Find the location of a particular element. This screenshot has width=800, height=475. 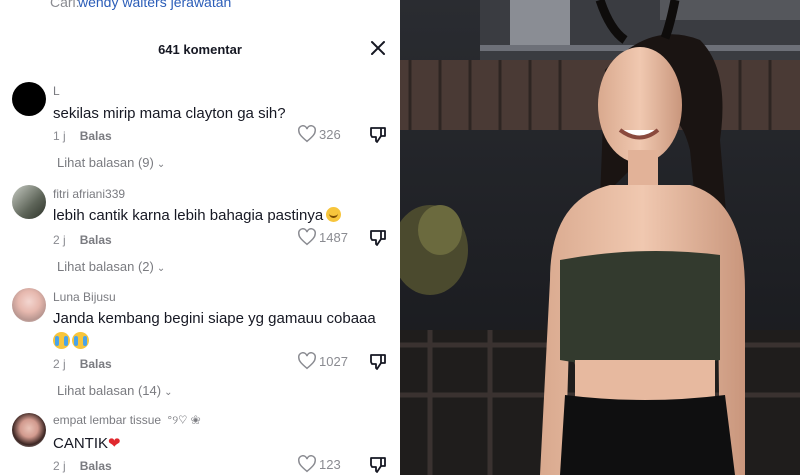

like-button: 326 is located at coordinates (319, 134).